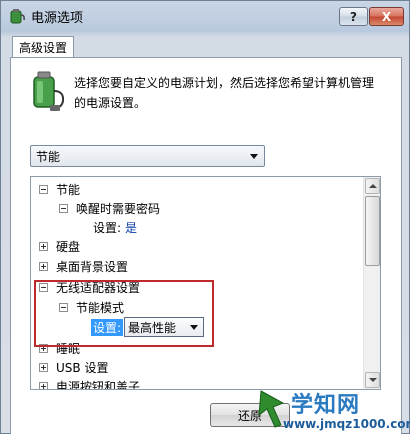  I want to click on close-button: X, so click(386, 16).